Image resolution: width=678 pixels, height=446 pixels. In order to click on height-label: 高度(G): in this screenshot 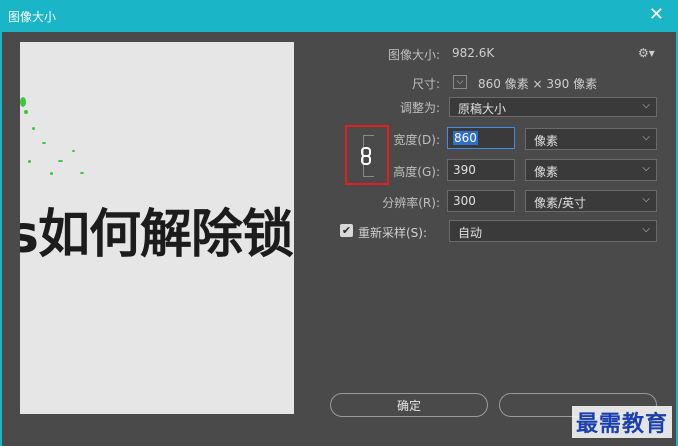, I will do `click(416, 172)`.